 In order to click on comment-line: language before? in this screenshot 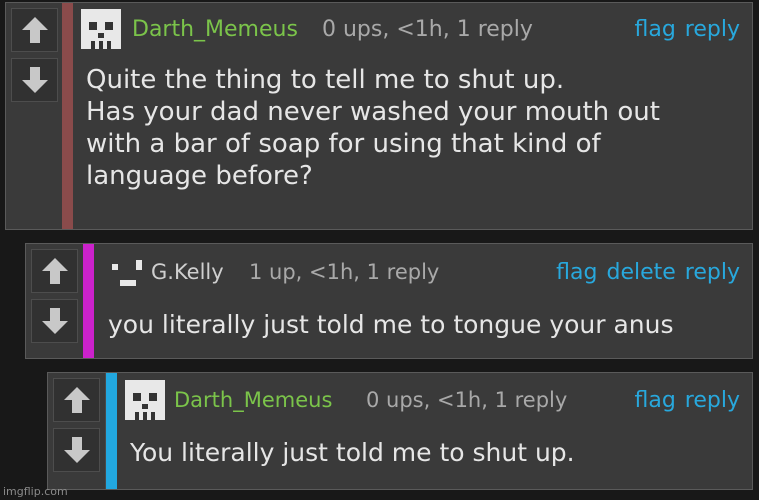, I will do `click(199, 176)`.